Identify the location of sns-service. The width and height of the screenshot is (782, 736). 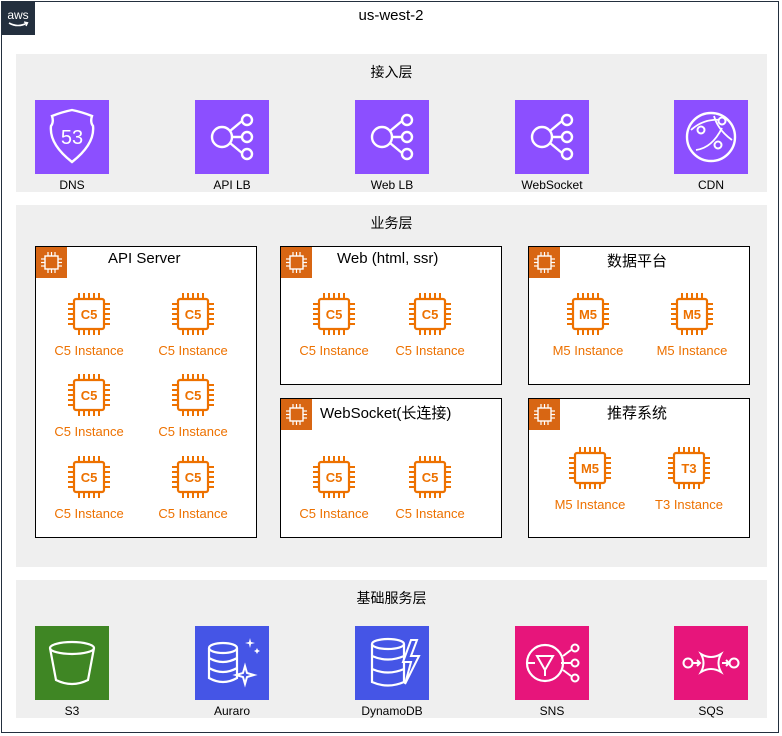
(552, 663).